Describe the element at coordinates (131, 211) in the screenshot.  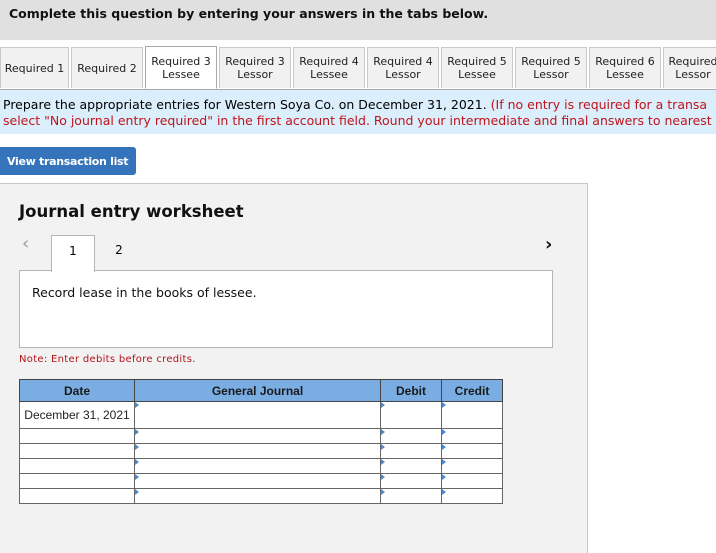
I see `worksheet-title: Journal entry worksheet` at that location.